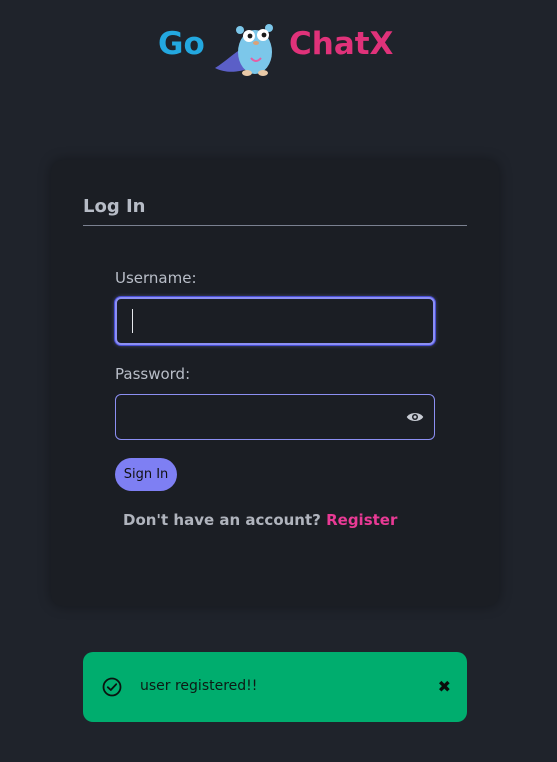 Image resolution: width=557 pixels, height=762 pixels. What do you see at coordinates (415, 417) in the screenshot?
I see `eye-icon` at bounding box center [415, 417].